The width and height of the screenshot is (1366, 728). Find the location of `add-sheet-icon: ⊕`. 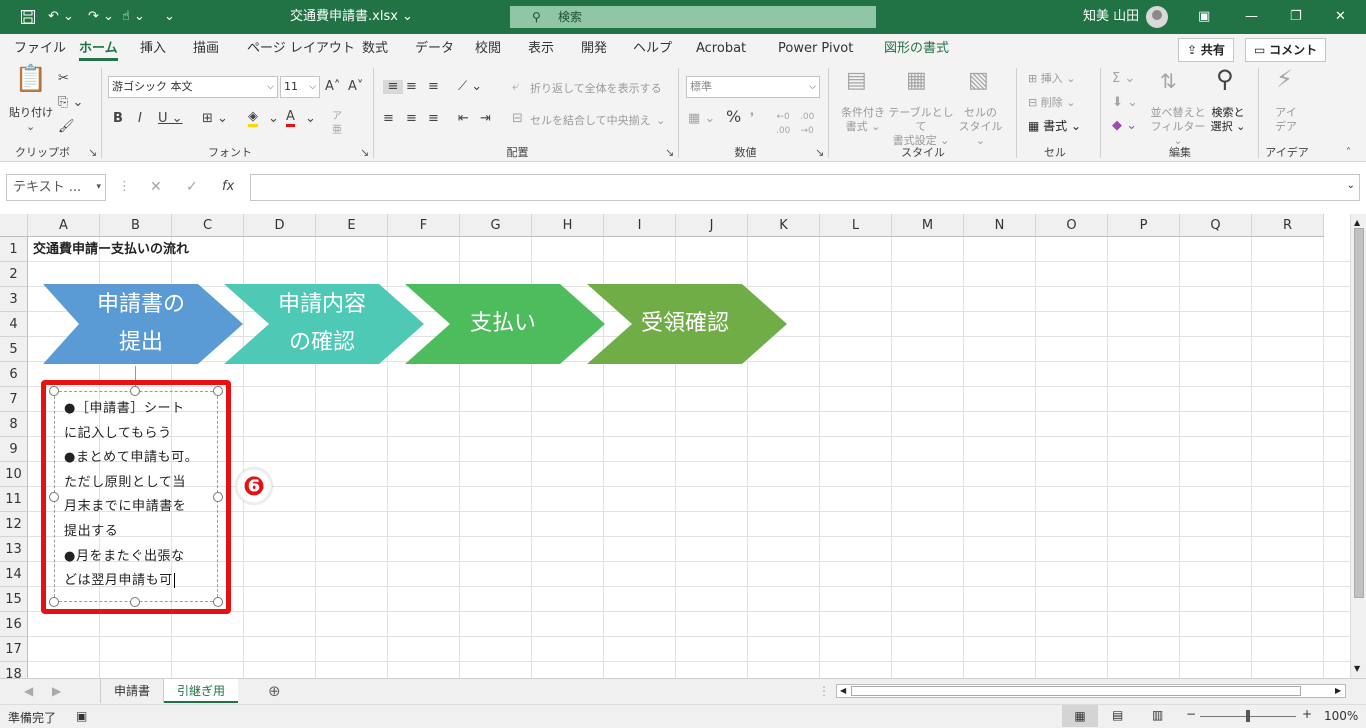

add-sheet-icon: ⊕ is located at coordinates (274, 691).